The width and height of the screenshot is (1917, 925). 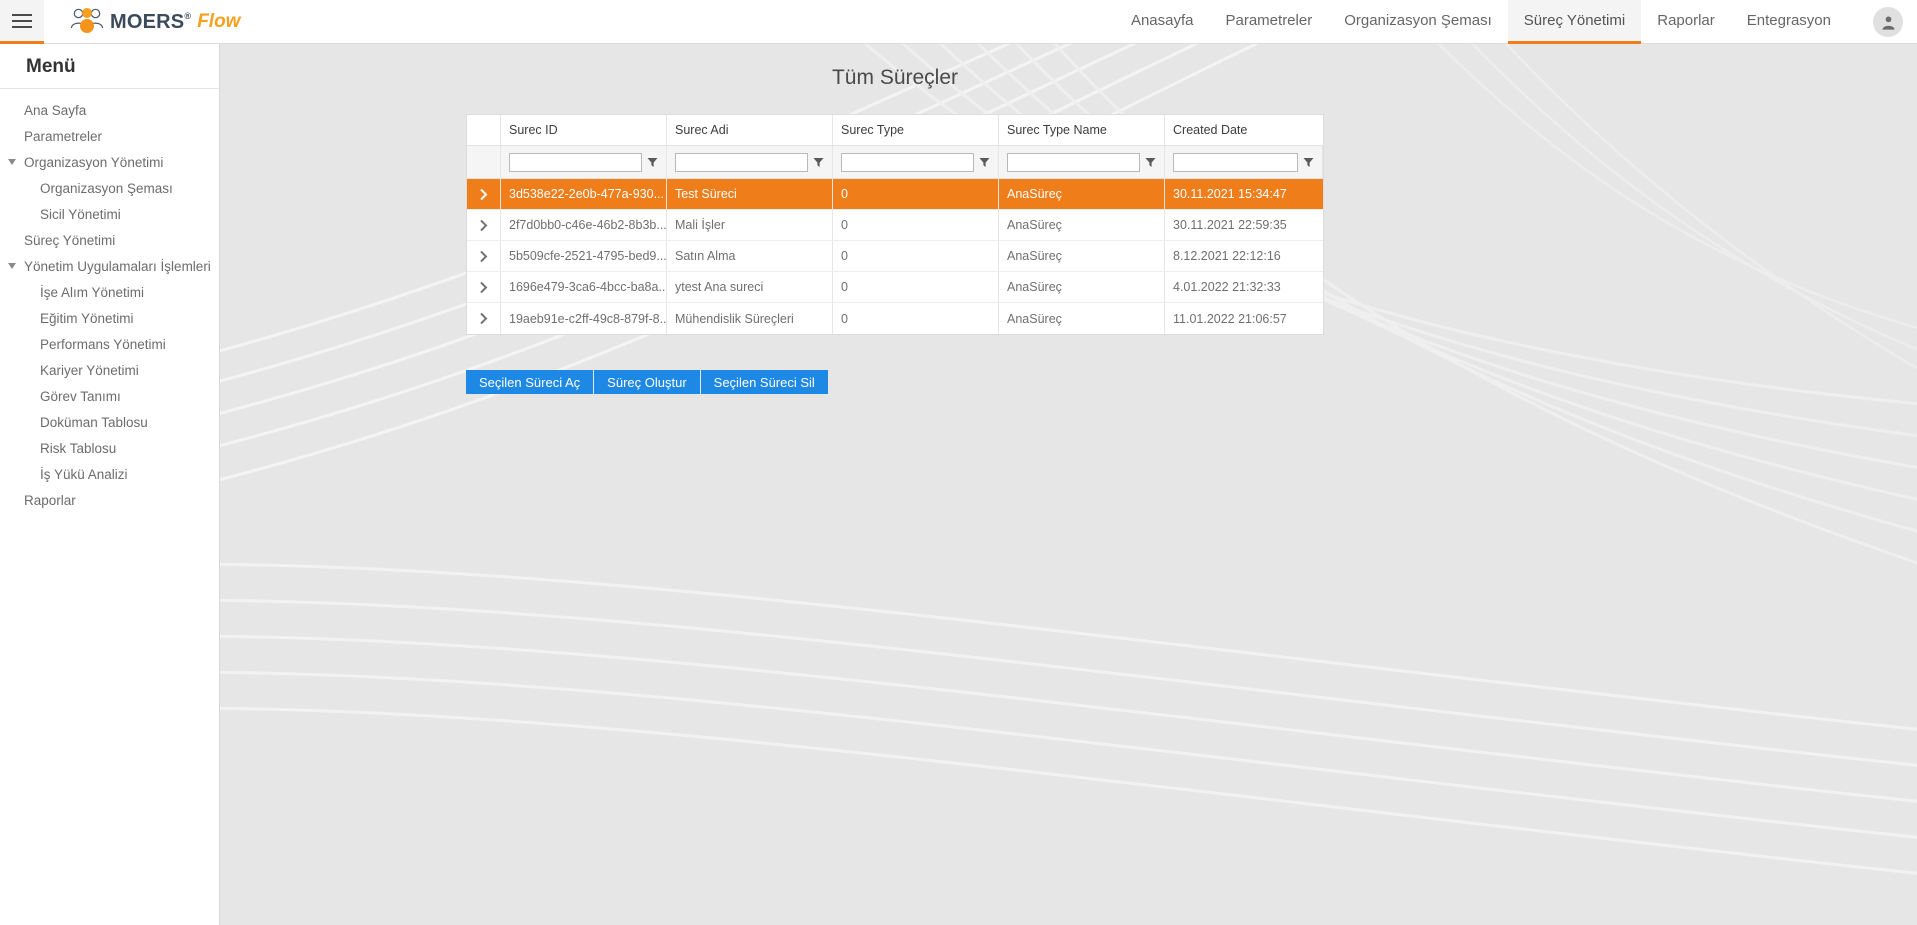 I want to click on sidebar-item-parametreler: Parametreler, so click(x=109, y=136).